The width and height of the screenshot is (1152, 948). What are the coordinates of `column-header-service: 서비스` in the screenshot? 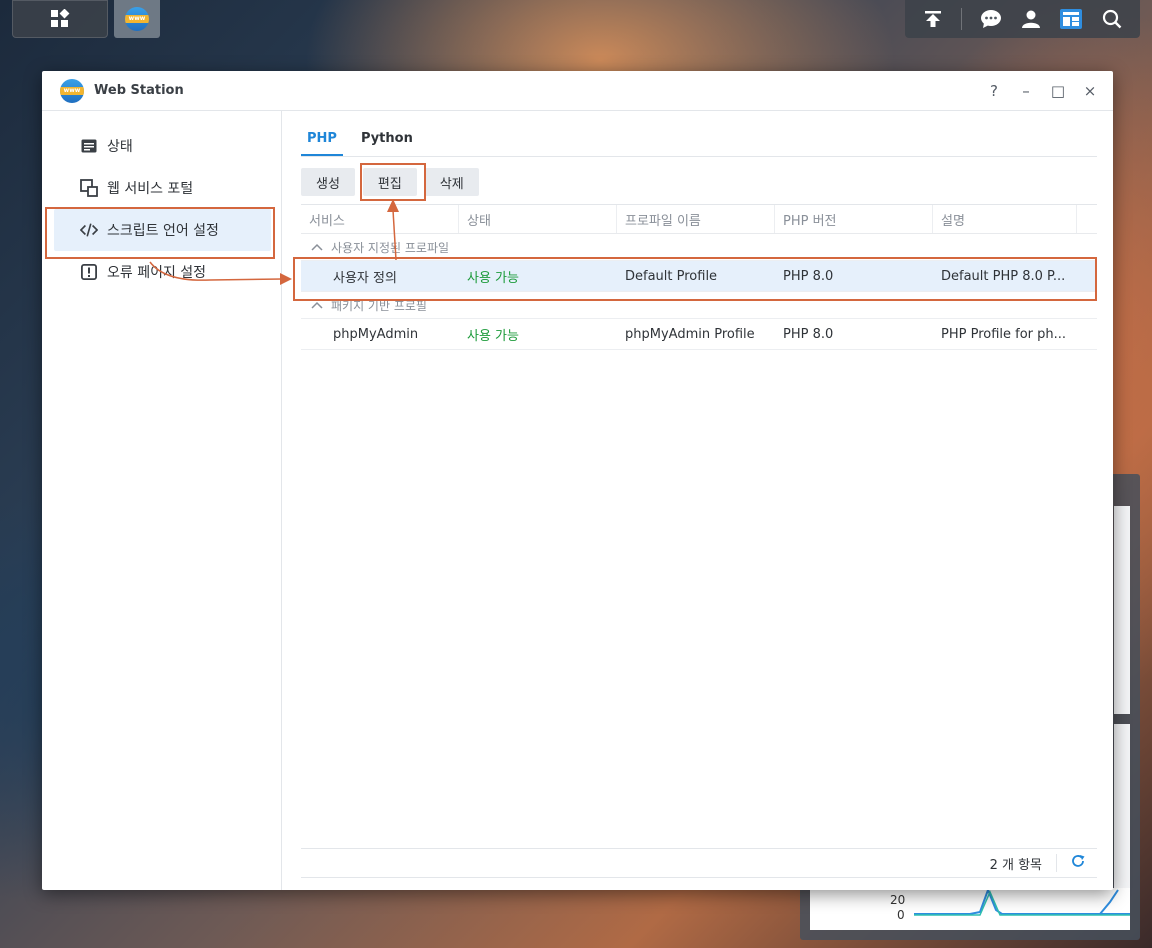 It's located at (380, 219).